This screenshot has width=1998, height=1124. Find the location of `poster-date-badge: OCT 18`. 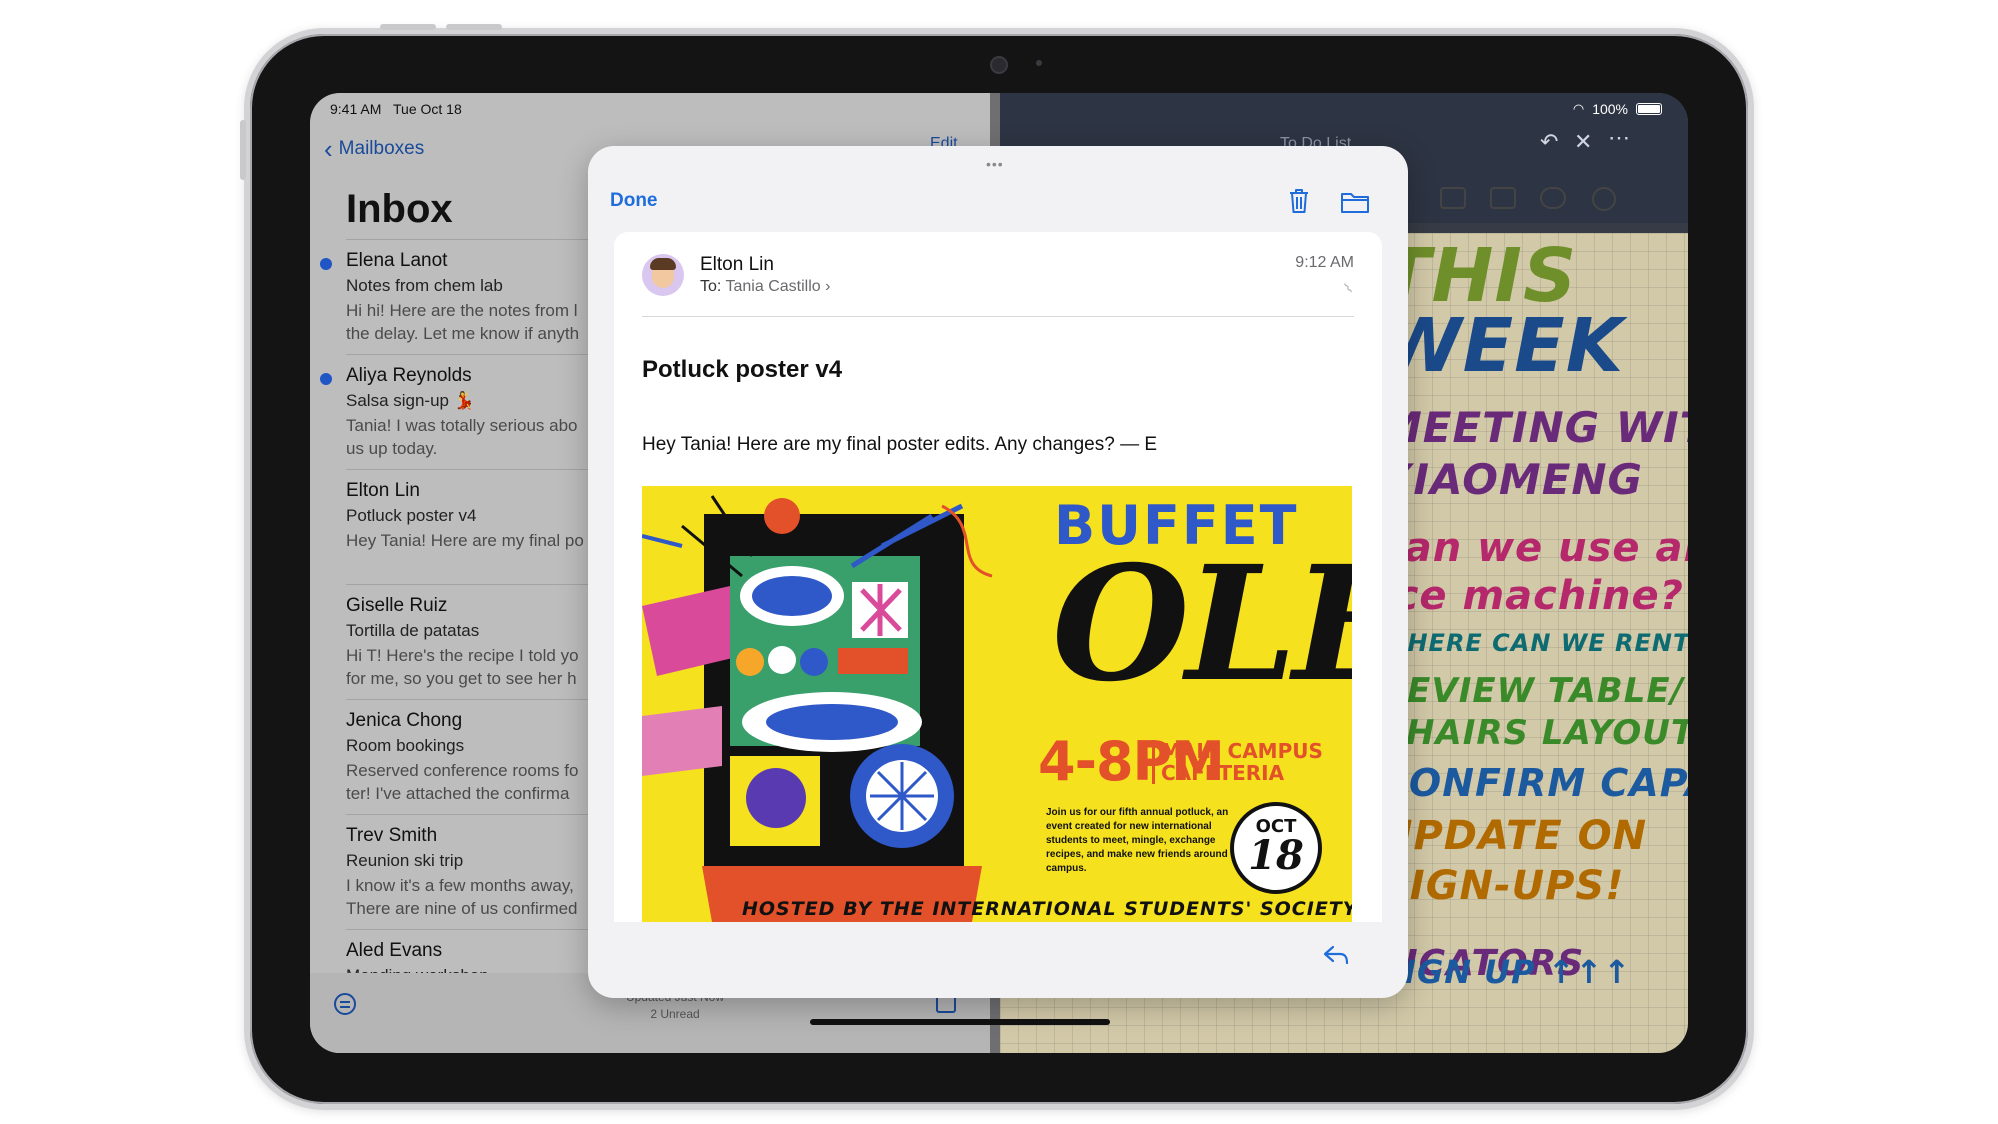

poster-date-badge: OCT 18 is located at coordinates (1276, 848).